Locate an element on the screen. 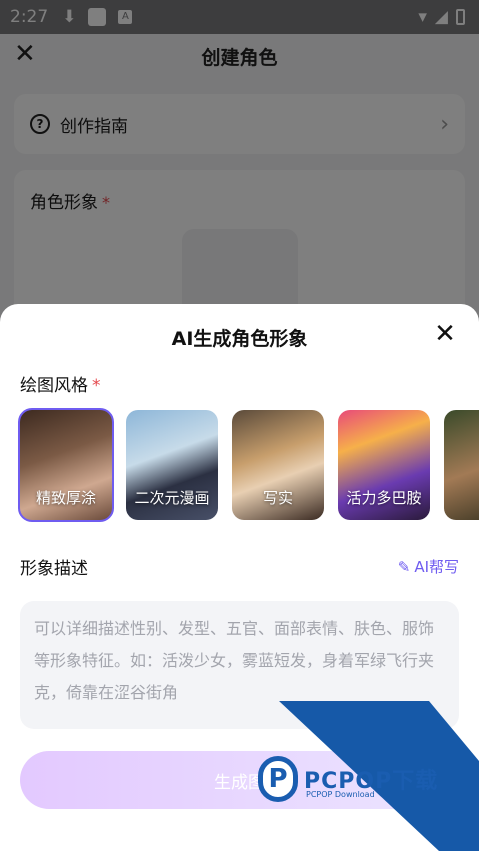 This screenshot has height=851, width=479. watermark-p-icon: P is located at coordinates (278, 779).